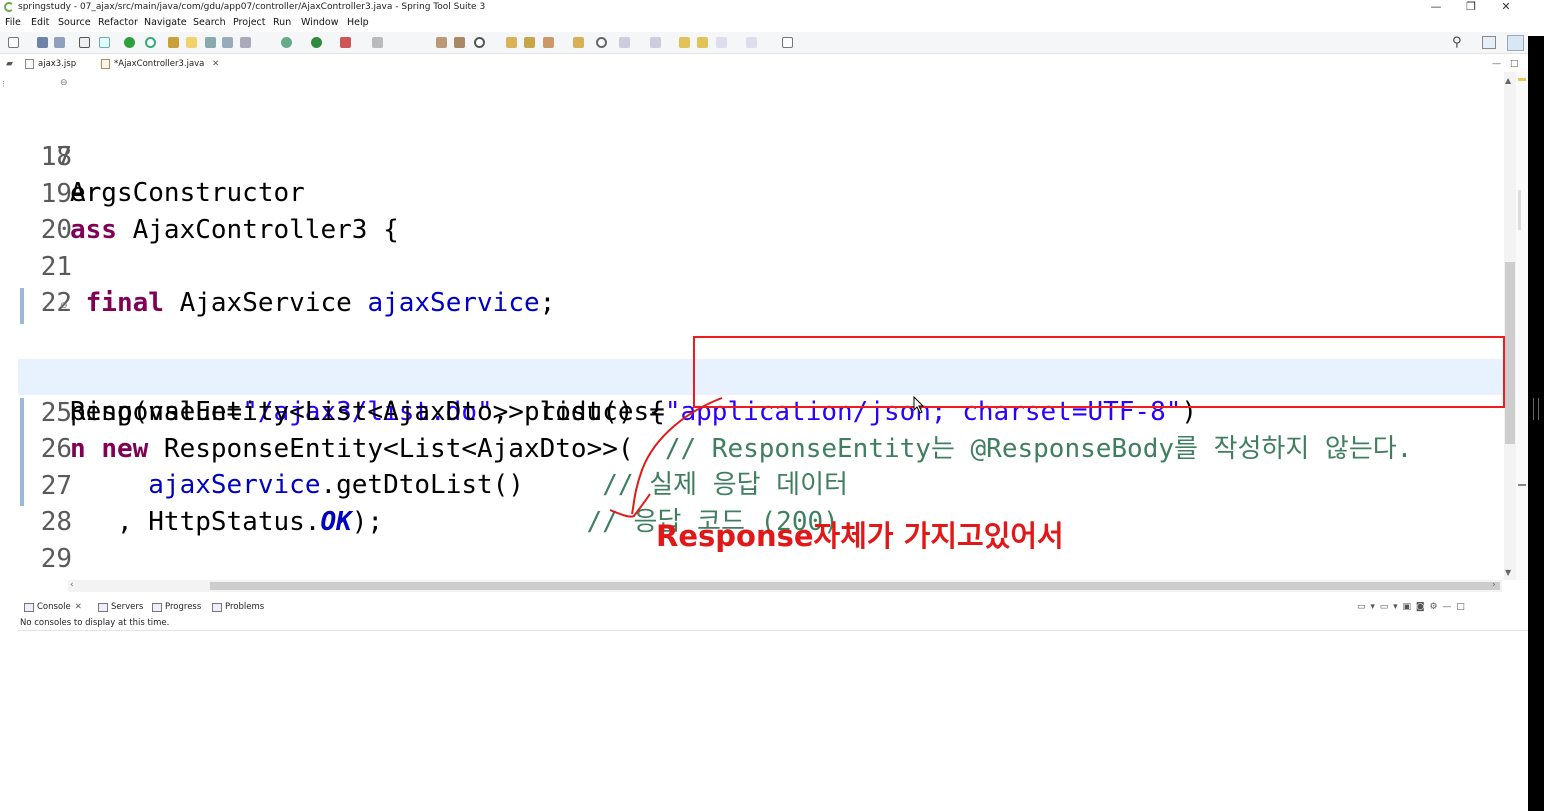  I want to click on new-java-class-icon, so click(459, 42).